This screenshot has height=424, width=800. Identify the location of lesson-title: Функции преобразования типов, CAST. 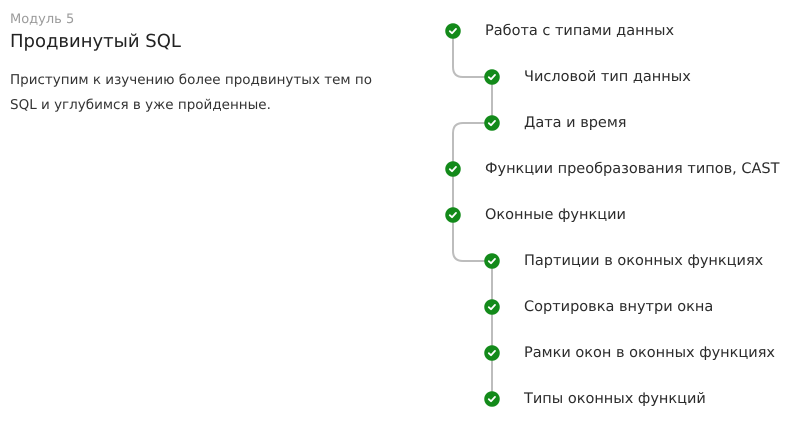
(632, 169).